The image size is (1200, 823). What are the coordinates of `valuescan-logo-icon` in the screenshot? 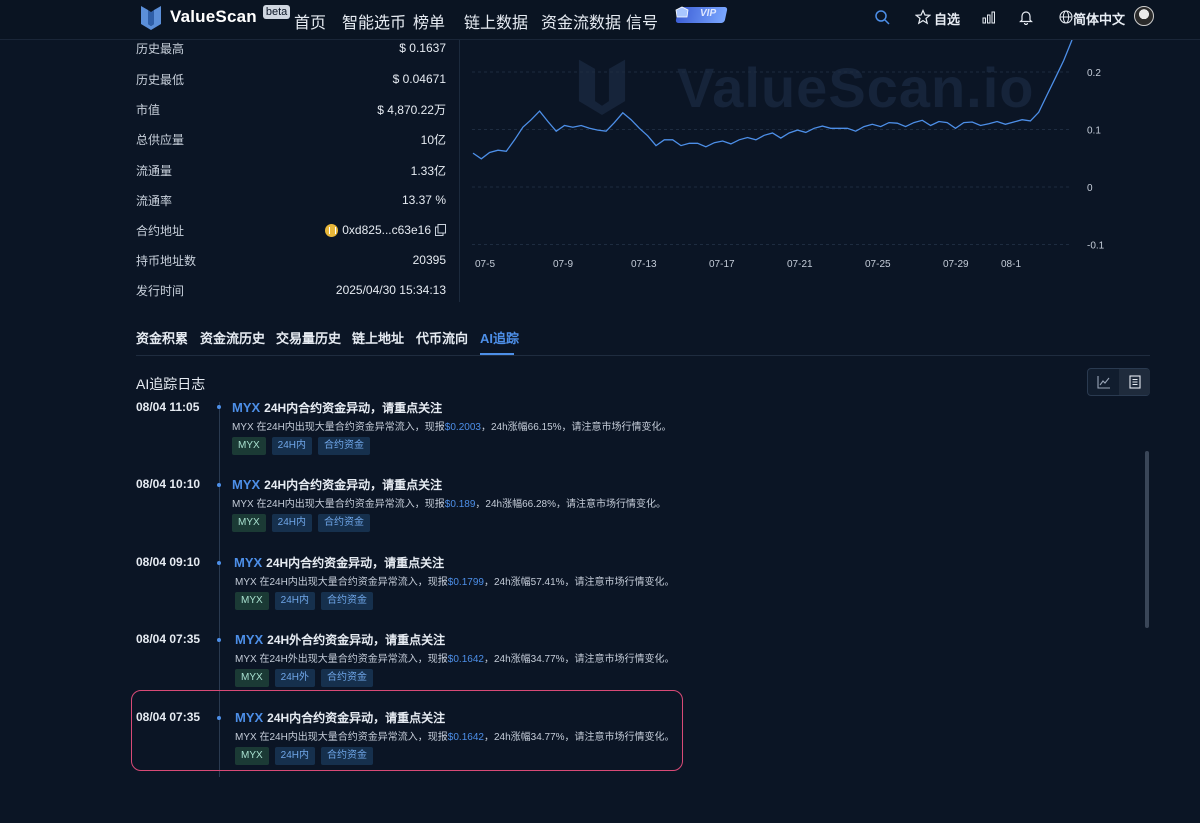 It's located at (151, 18).